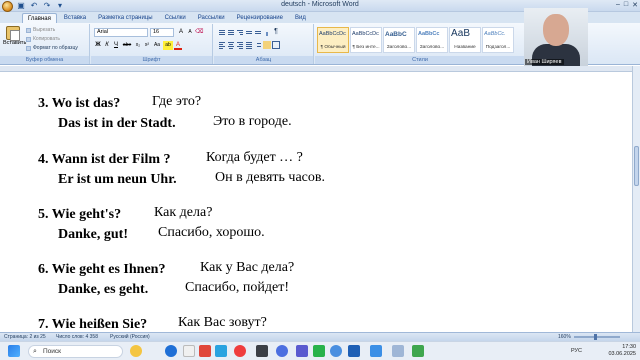 Image resolution: width=640 pixels, height=360 pixels. I want to click on app-window-icon, so click(398, 351).